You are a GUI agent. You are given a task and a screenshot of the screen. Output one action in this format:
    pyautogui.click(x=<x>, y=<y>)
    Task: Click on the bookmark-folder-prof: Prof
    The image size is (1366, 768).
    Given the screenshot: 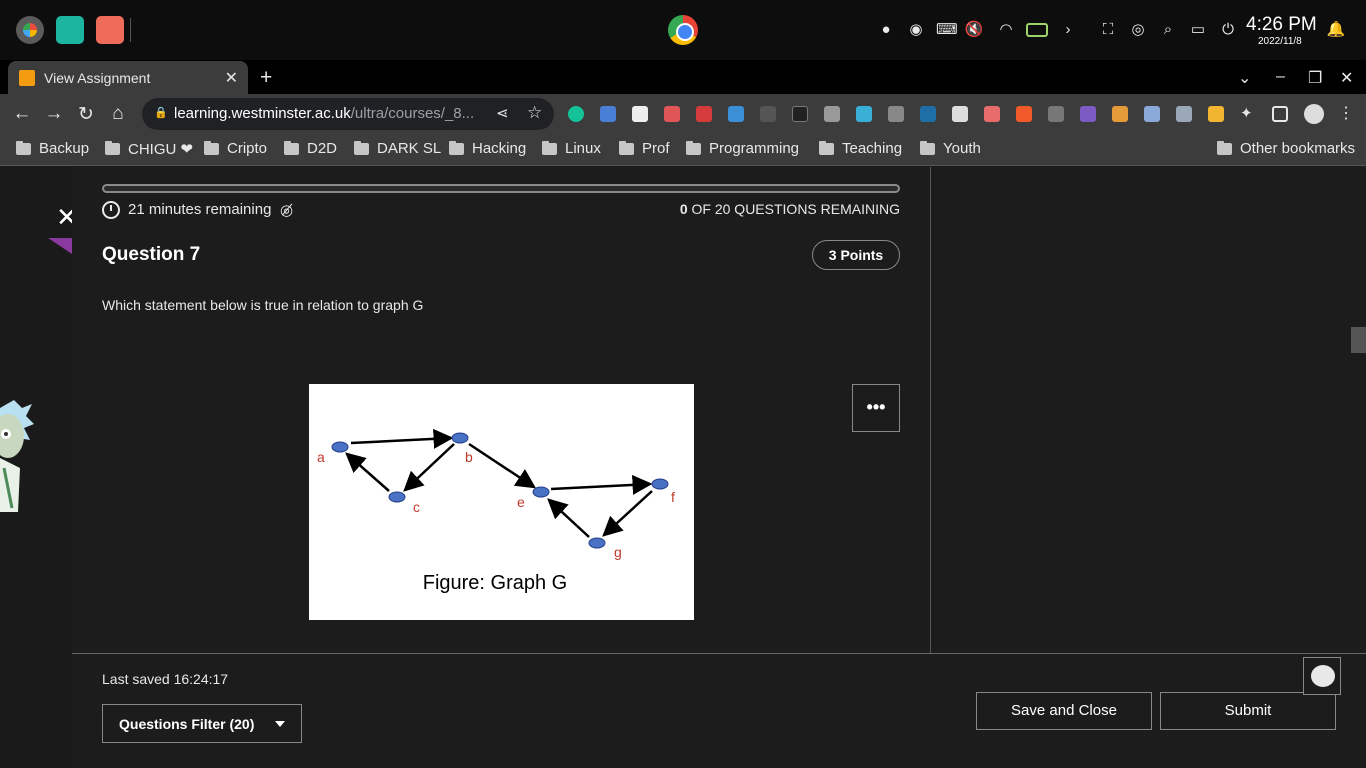 What is the action you would take?
    pyautogui.click(x=644, y=148)
    